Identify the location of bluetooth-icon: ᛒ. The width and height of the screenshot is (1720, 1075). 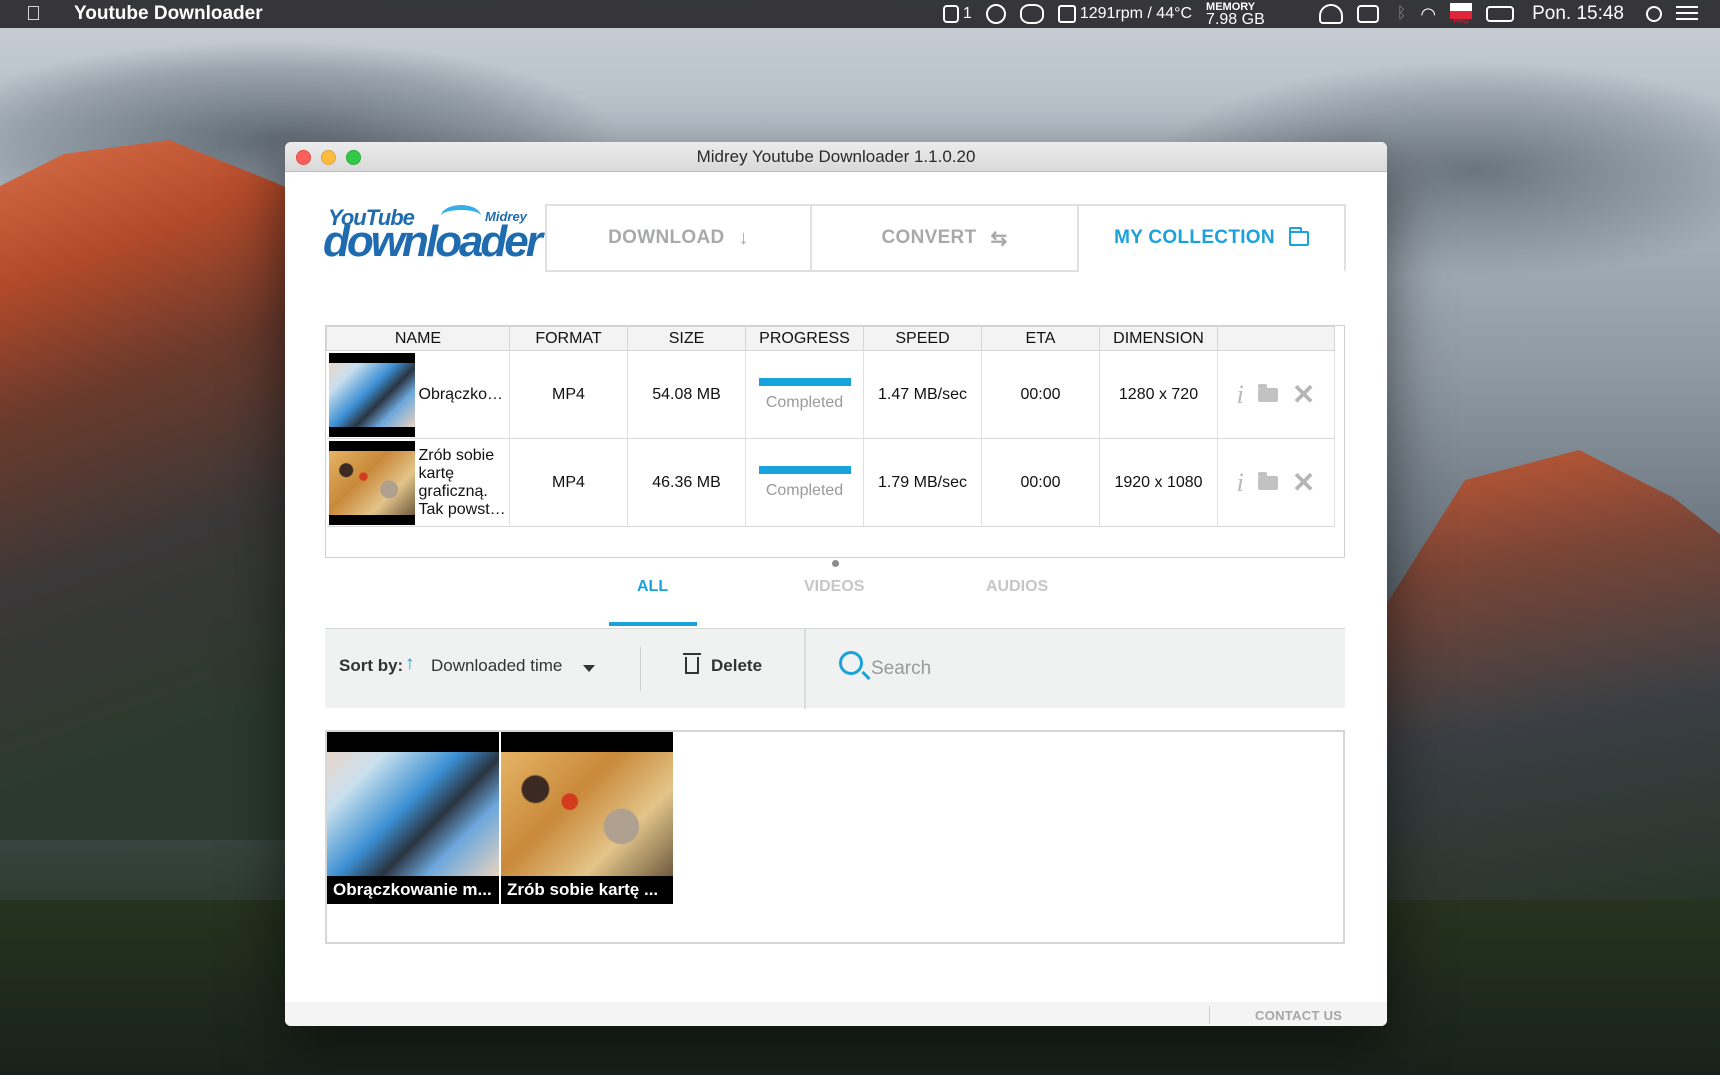
(1401, 13).